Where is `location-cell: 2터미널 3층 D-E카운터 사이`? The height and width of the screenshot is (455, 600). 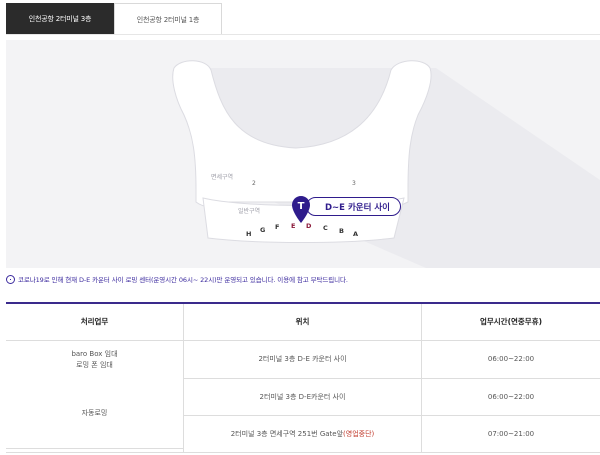
location-cell: 2터미널 3층 D-E카운터 사이 is located at coordinates (303, 397).